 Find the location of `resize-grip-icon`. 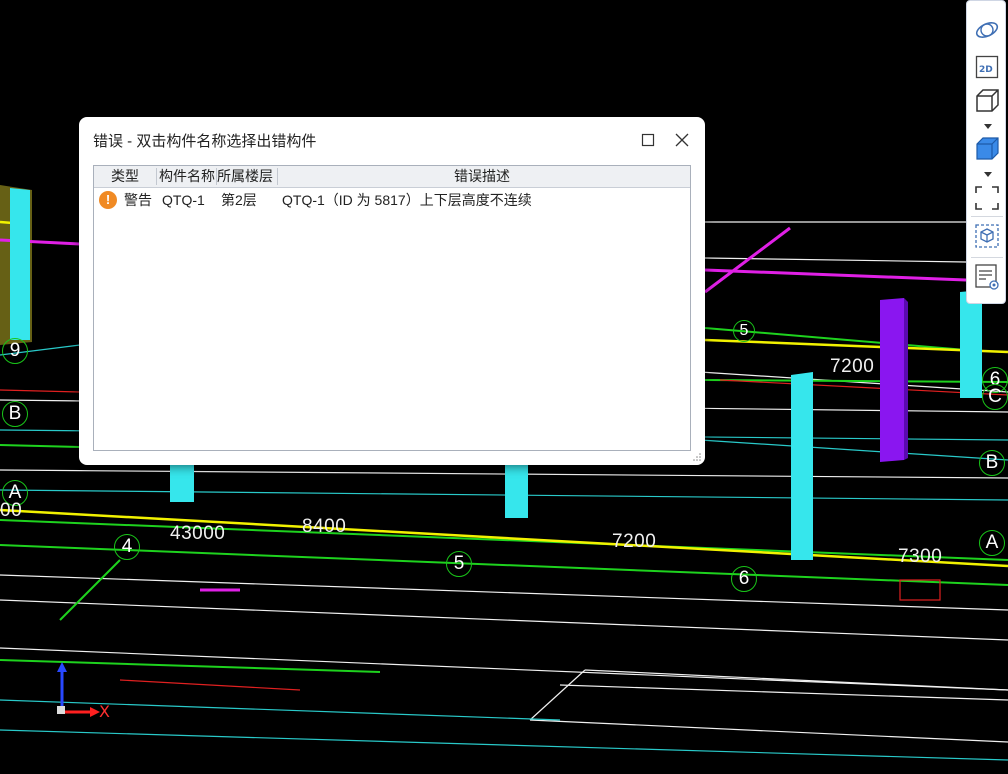

resize-grip-icon is located at coordinates (697, 457).